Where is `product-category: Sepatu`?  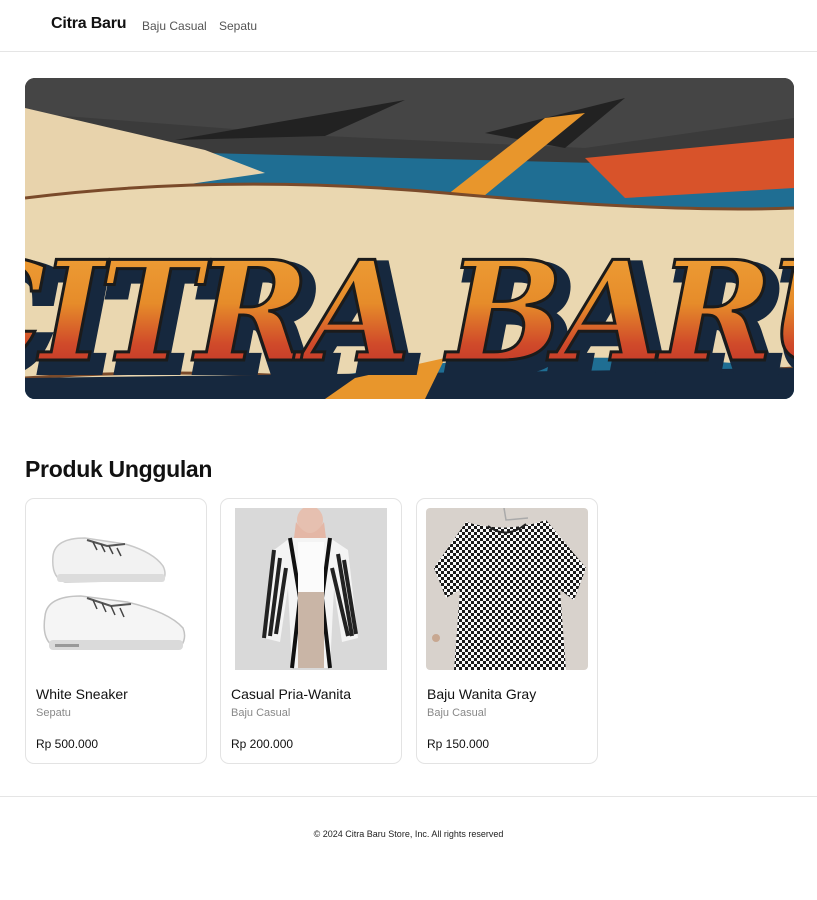 product-category: Sepatu is located at coordinates (53, 713).